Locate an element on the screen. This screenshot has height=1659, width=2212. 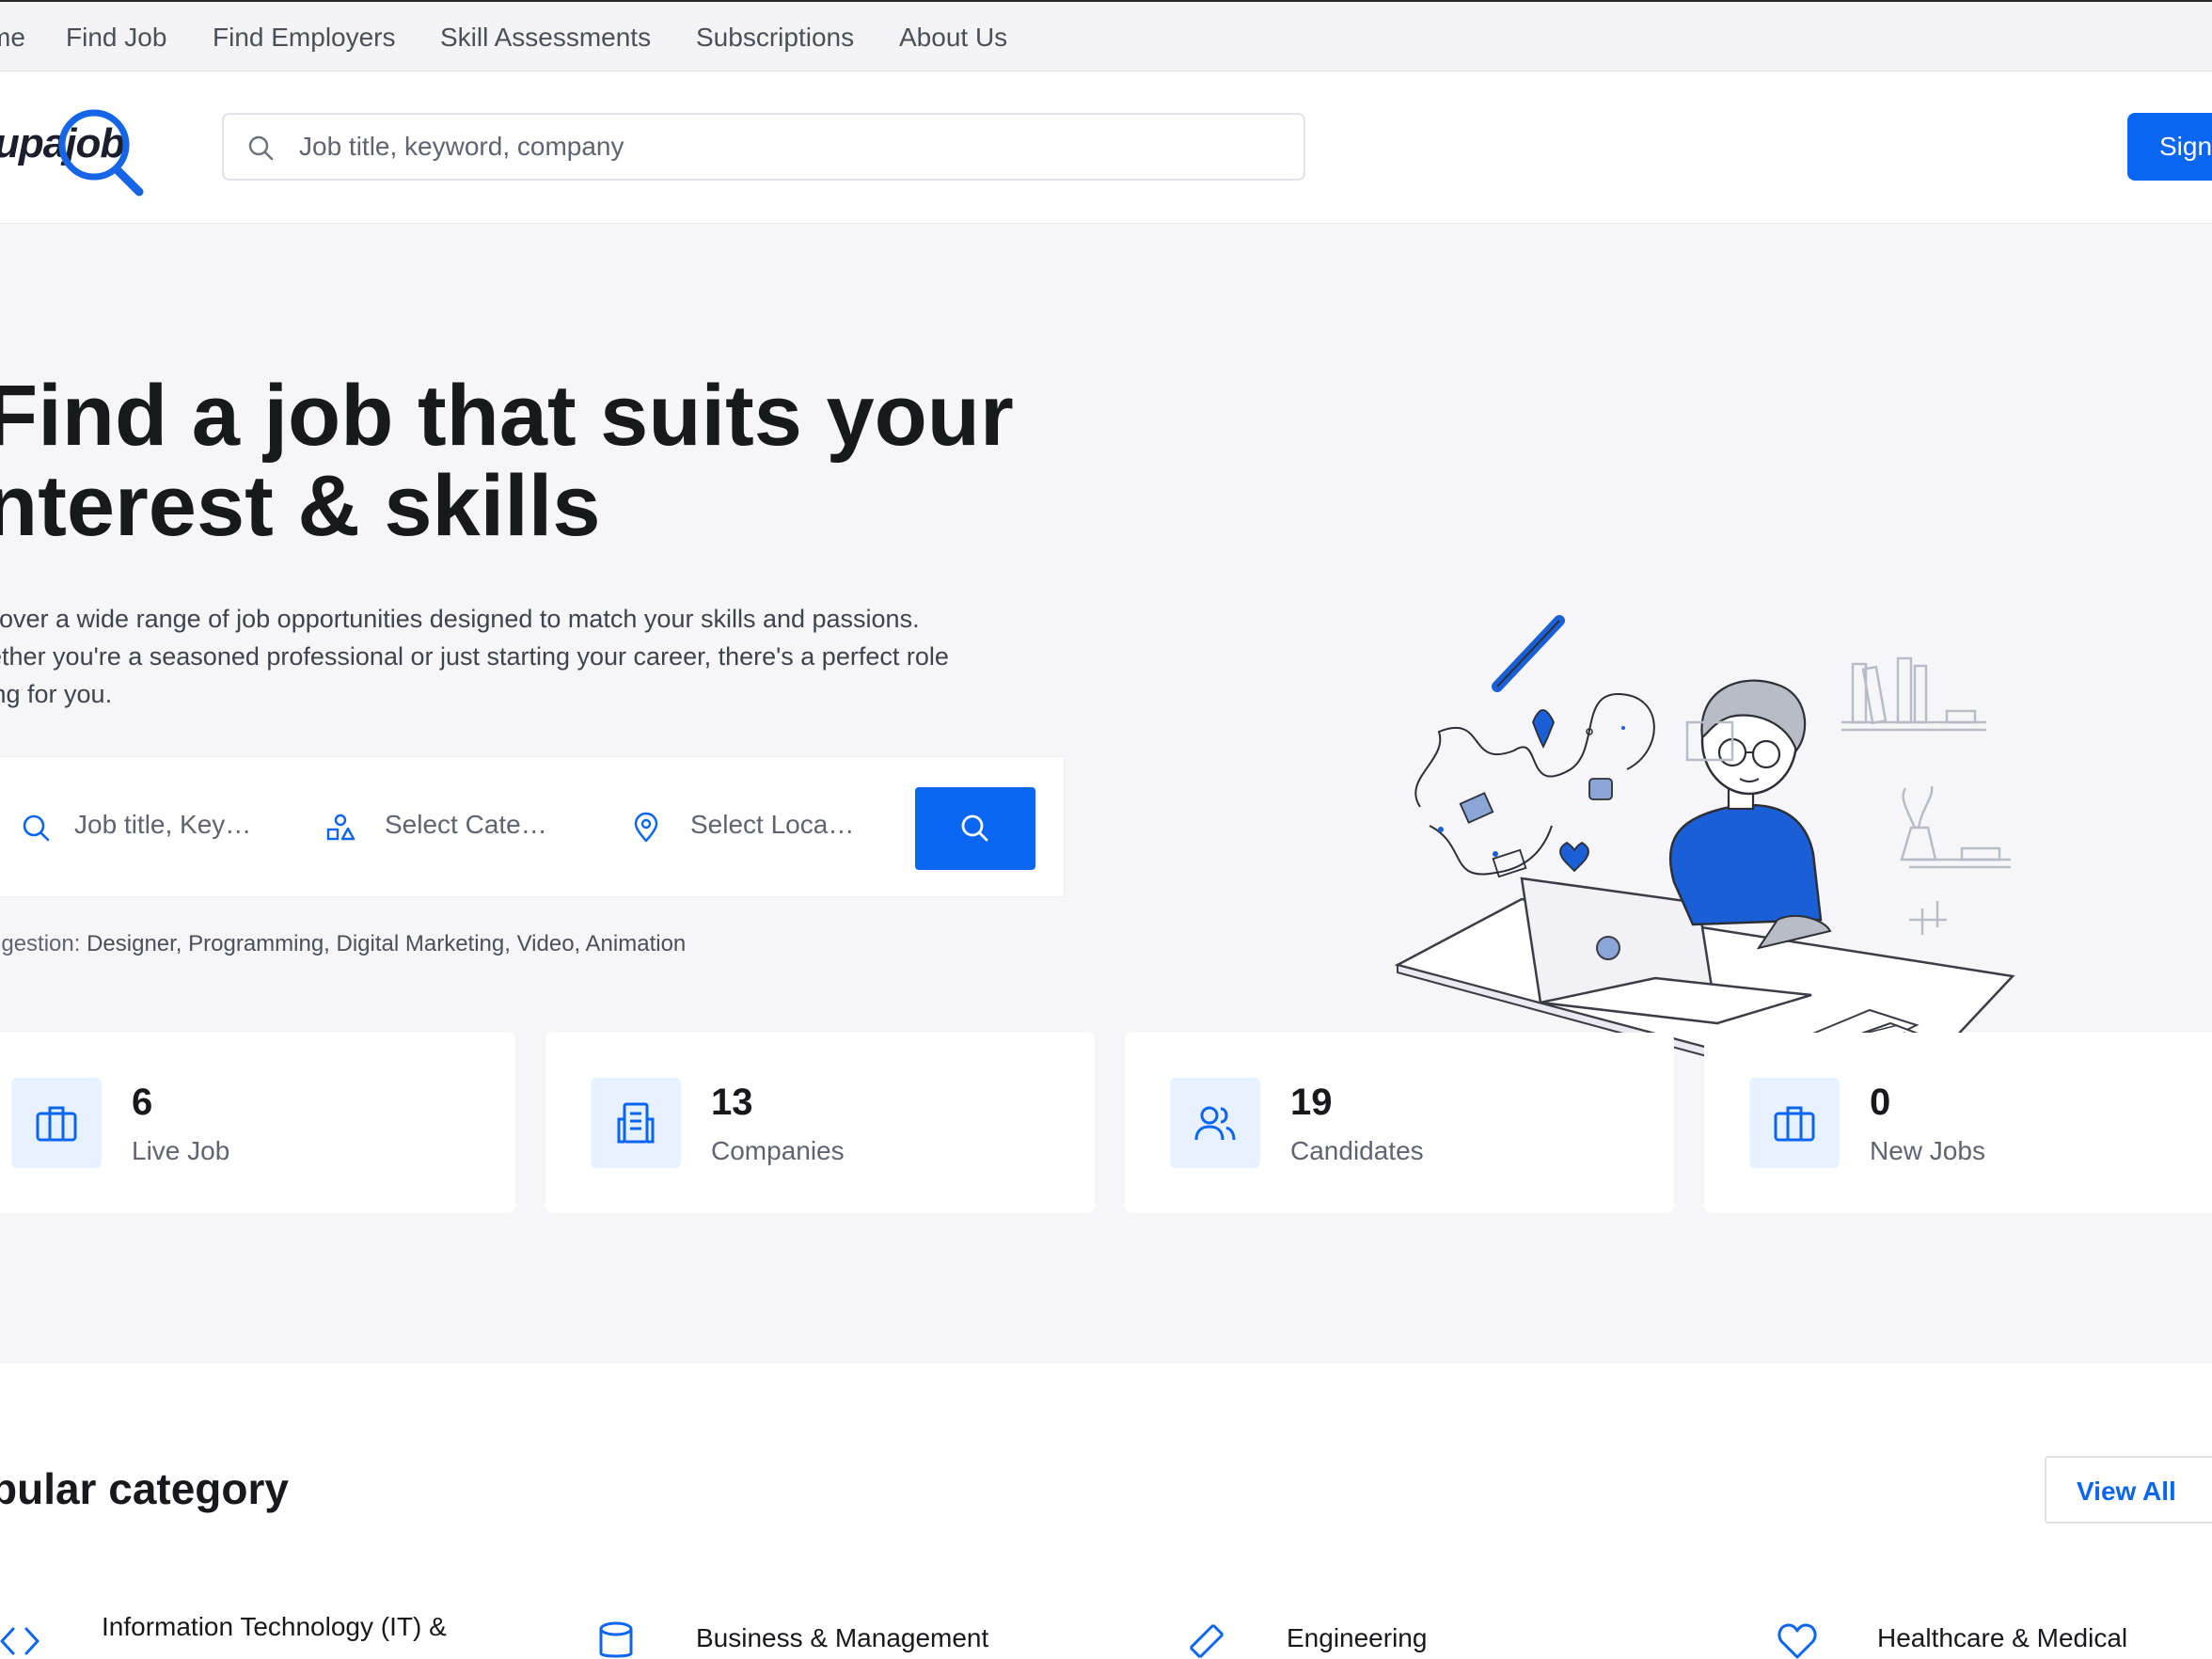
sign-in-button: Sign is located at coordinates (2169, 147).